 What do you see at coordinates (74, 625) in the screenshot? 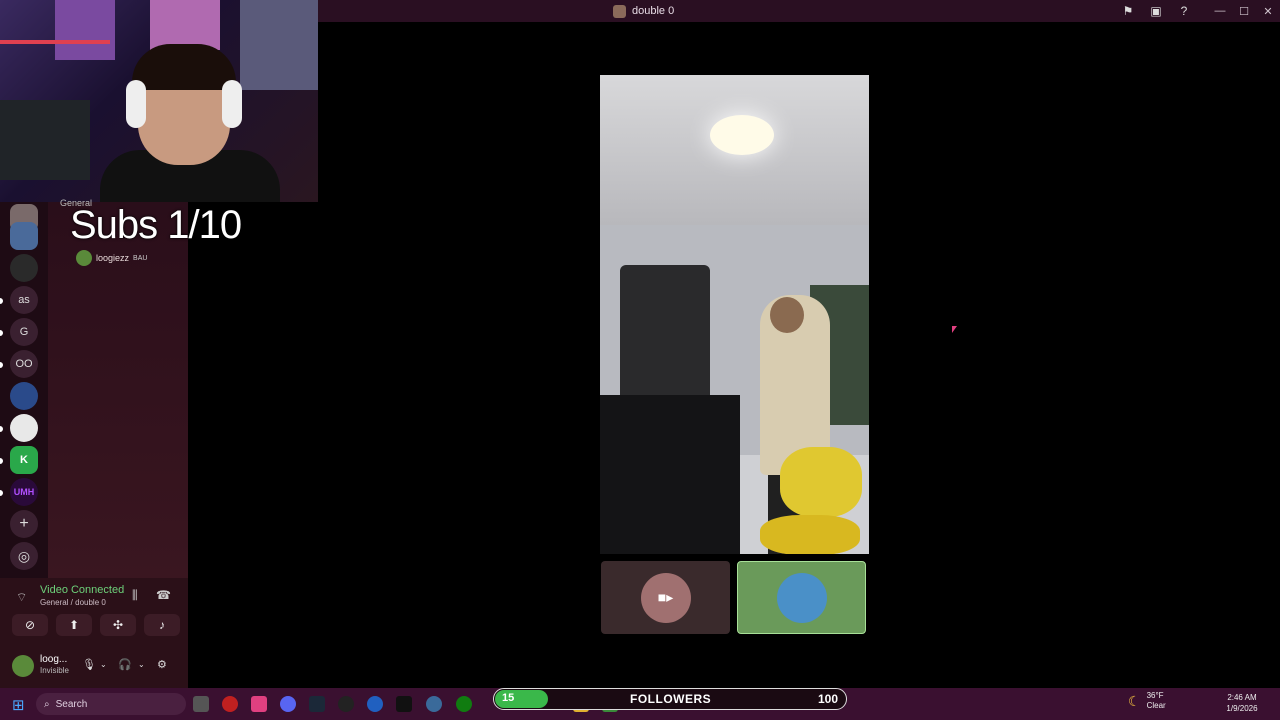
I see `screen-share-button: ⬆` at bounding box center [74, 625].